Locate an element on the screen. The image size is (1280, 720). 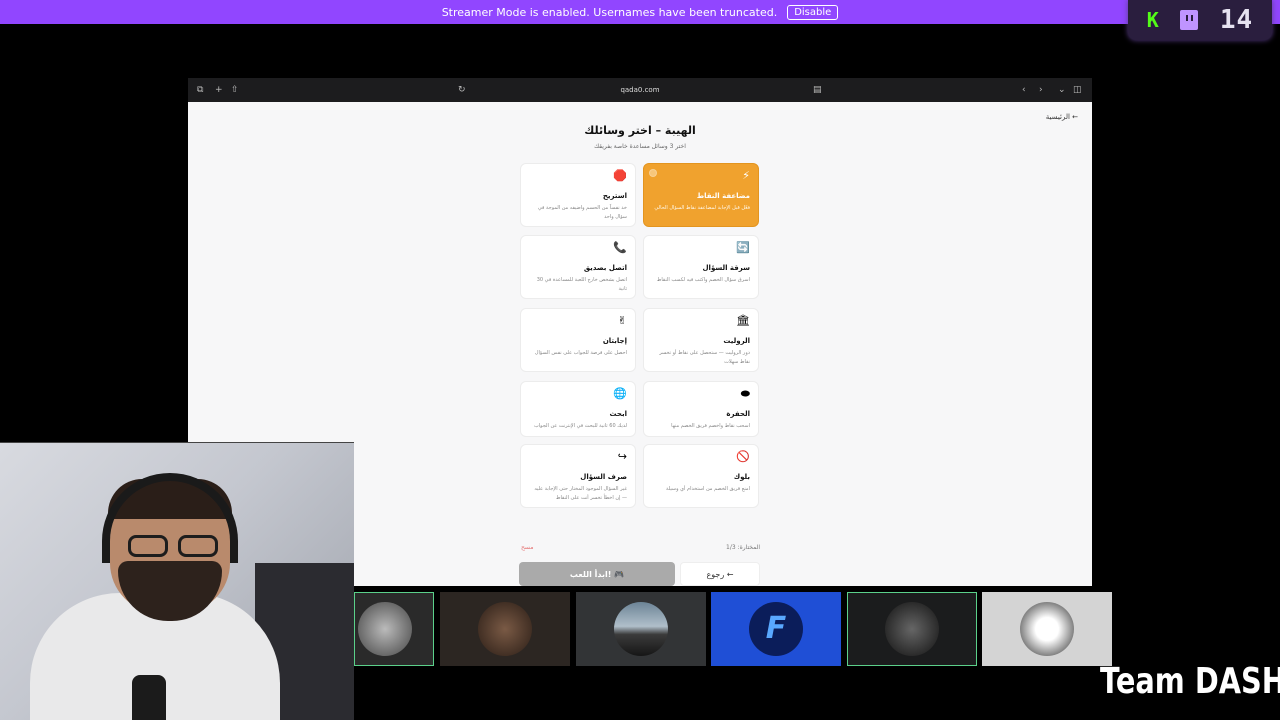
lifeline-icon: ✌ is located at coordinates (622, 320).